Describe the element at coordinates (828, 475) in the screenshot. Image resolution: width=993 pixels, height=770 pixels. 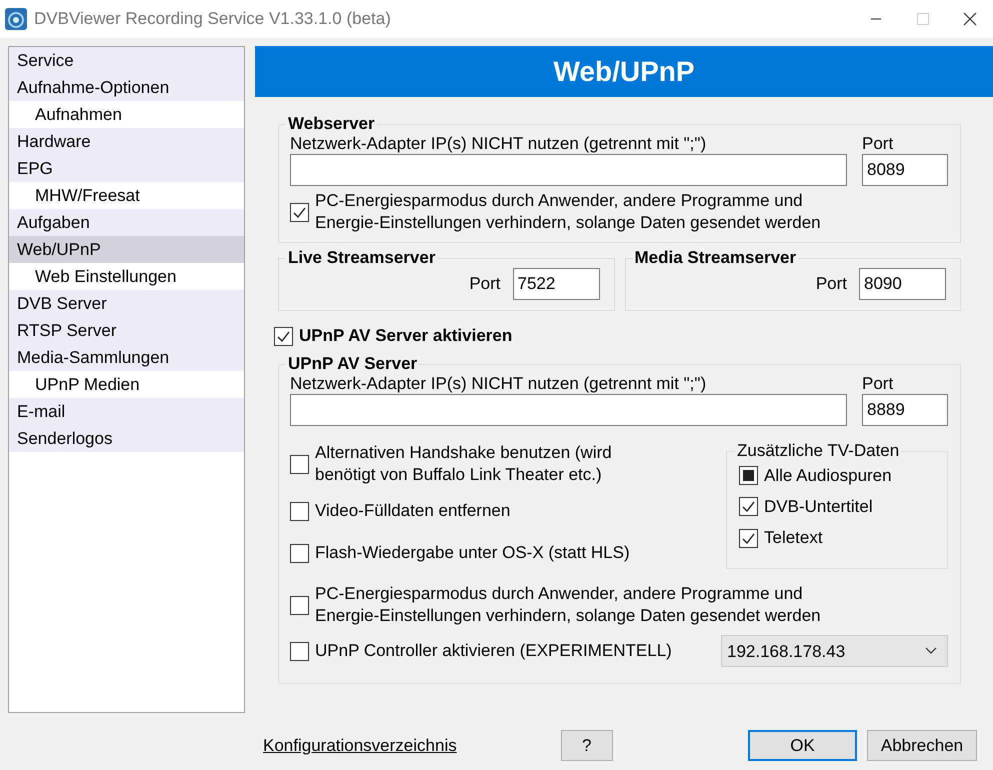
I see `checkbox-label: Alle Audiospuren` at that location.